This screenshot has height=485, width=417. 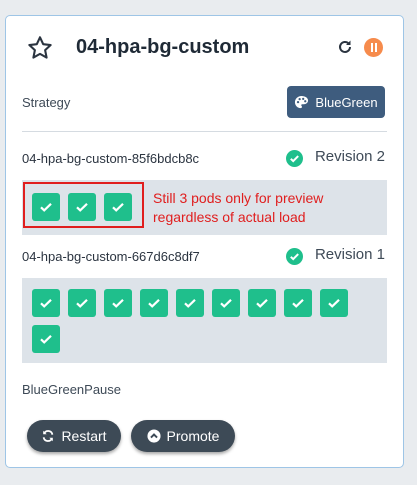 What do you see at coordinates (349, 254) in the screenshot?
I see `revision-1-label: Revision 1` at bounding box center [349, 254].